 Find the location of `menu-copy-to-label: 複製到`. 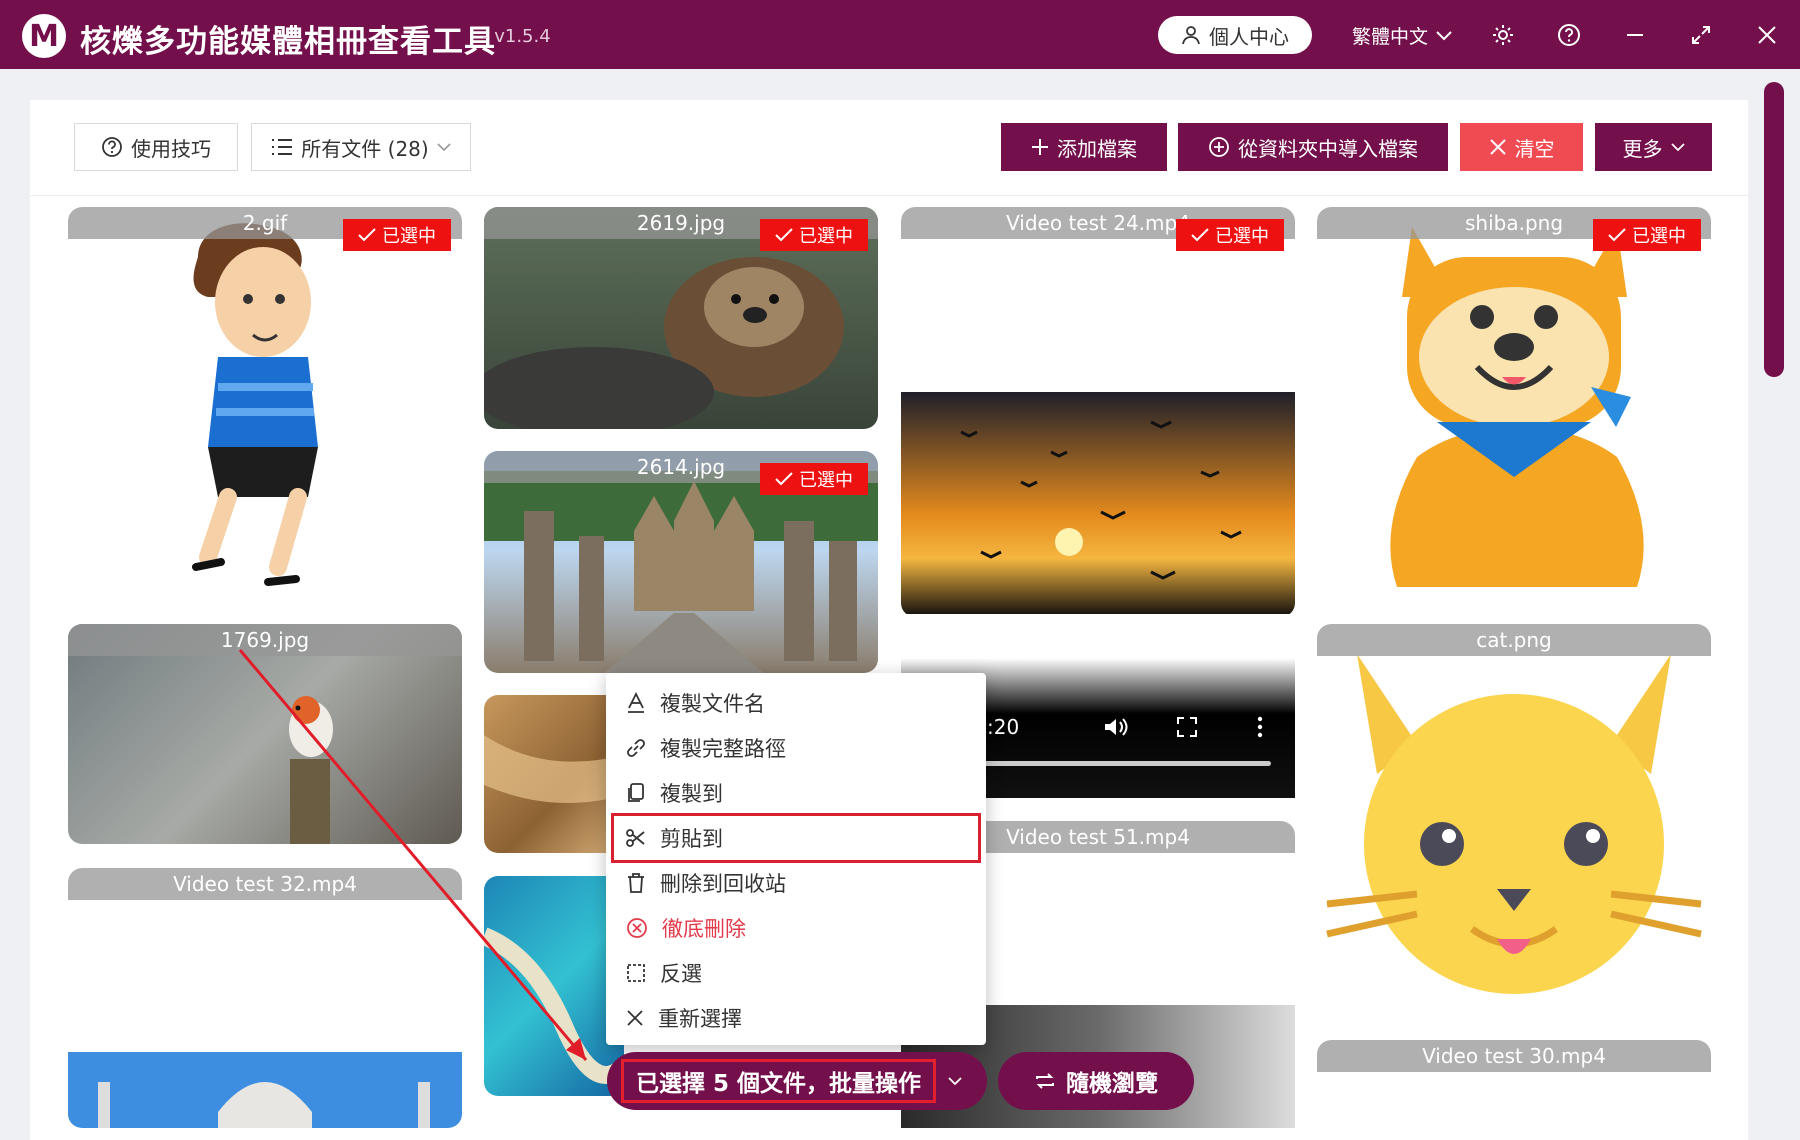

menu-copy-to-label: 複製到 is located at coordinates (691, 794).